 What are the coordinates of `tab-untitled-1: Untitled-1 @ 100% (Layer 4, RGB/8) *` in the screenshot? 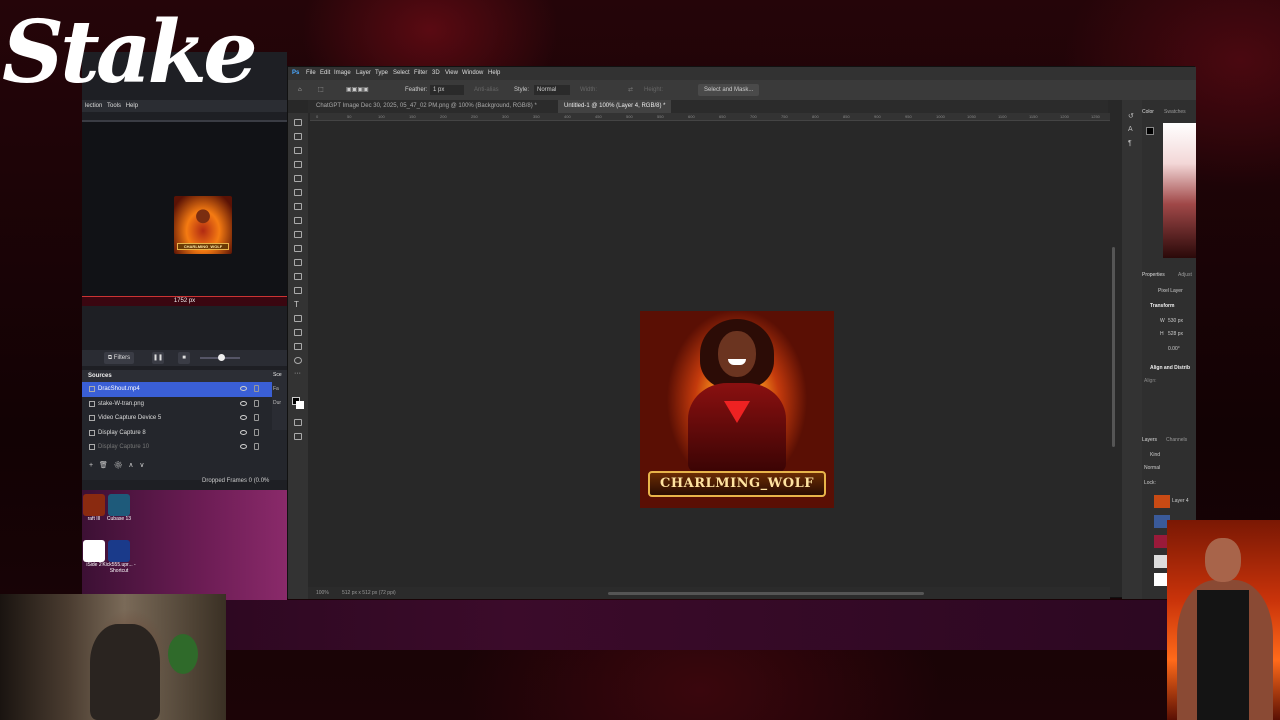 It's located at (615, 106).